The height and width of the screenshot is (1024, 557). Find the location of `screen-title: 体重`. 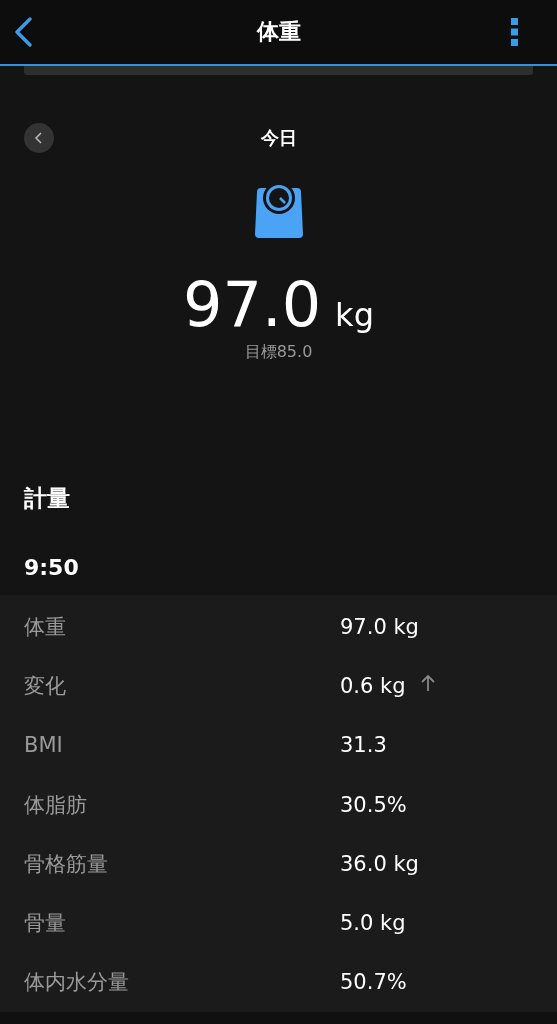

screen-title: 体重 is located at coordinates (278, 32).